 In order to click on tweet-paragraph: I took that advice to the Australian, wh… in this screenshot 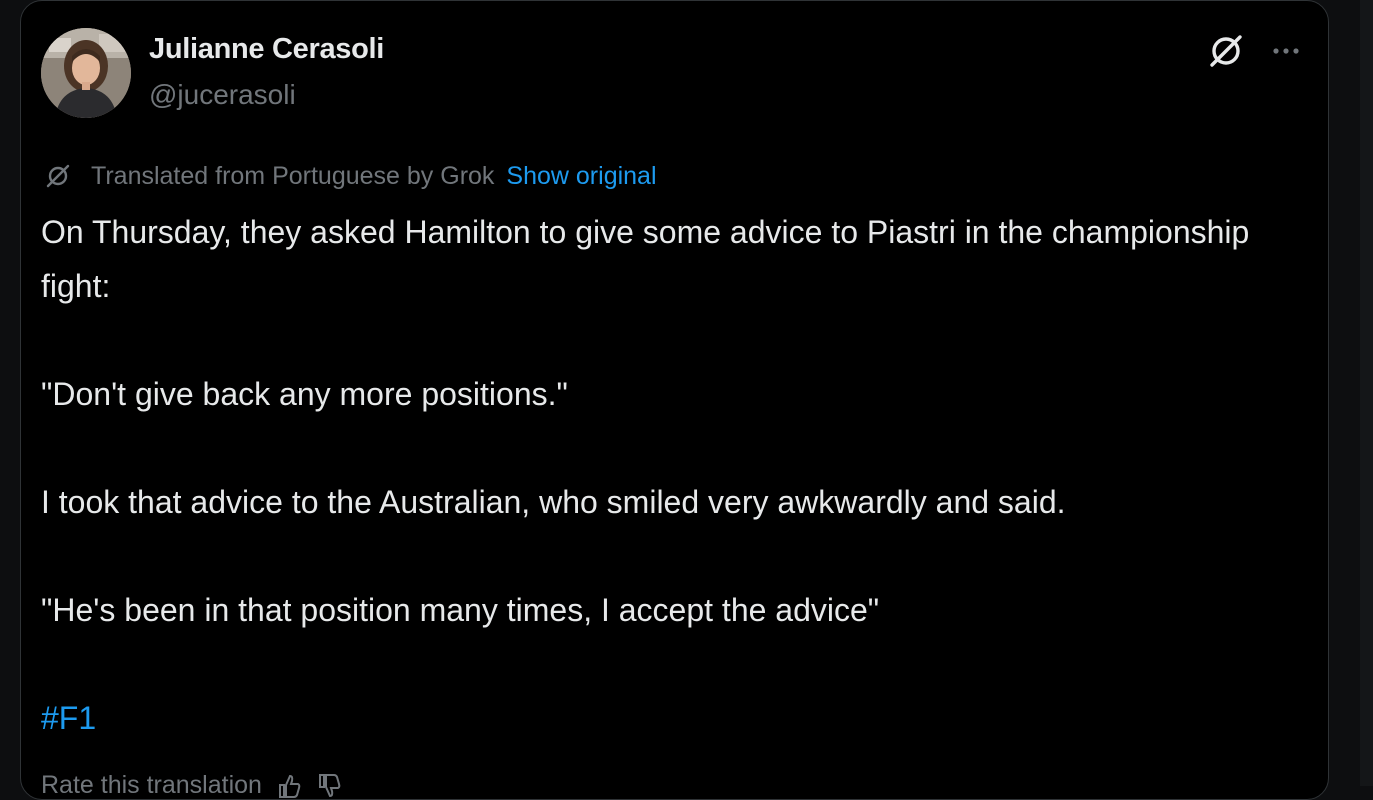, I will do `click(553, 502)`.